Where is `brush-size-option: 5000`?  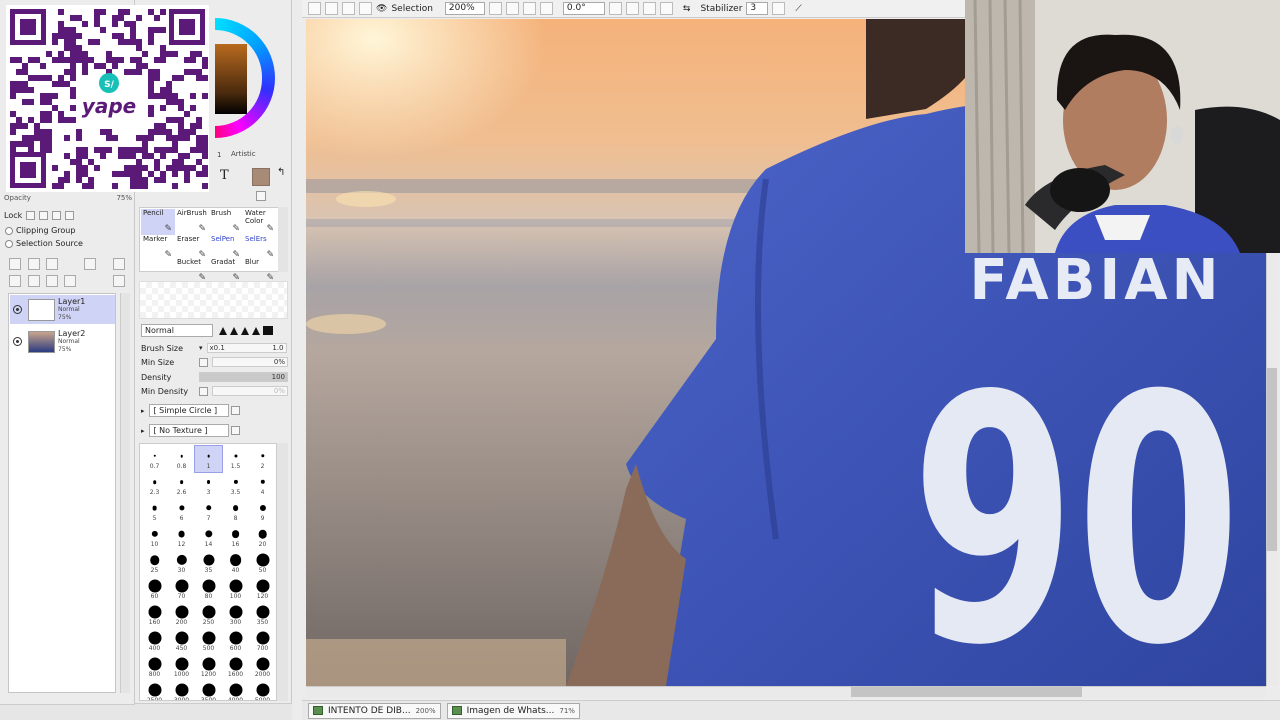
brush-size-option: 5000 is located at coordinates (262, 690).